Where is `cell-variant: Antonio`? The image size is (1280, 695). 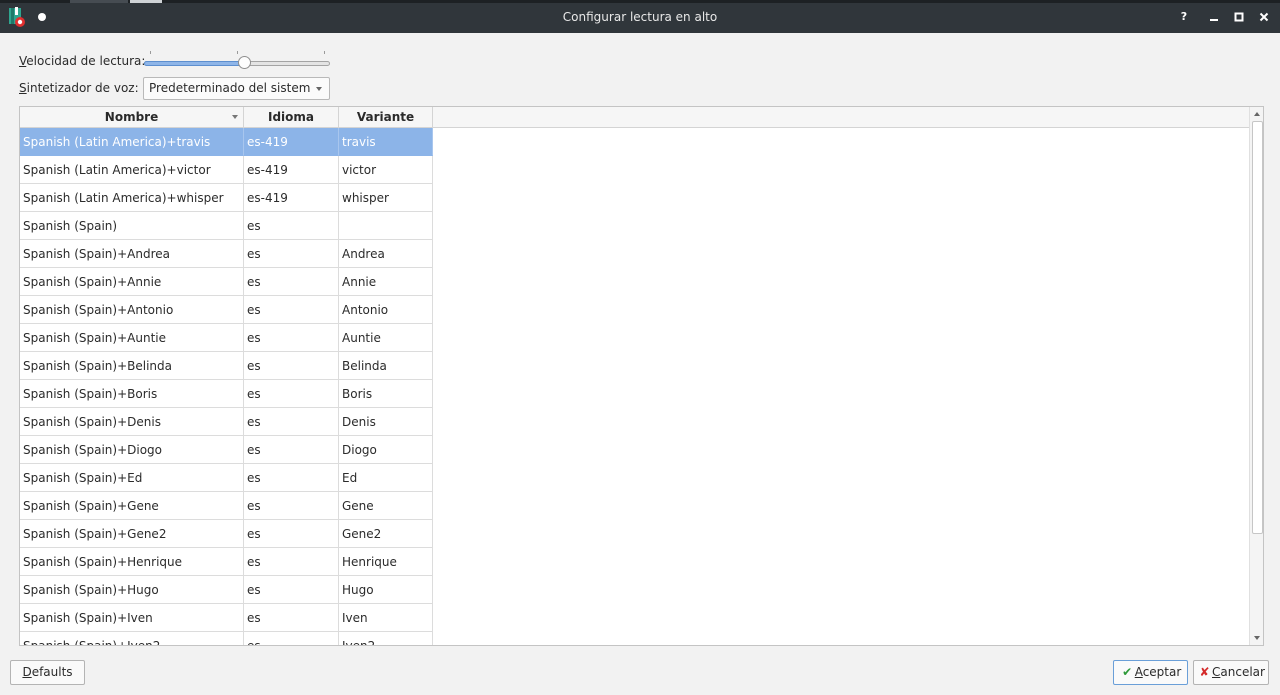
cell-variant: Antonio is located at coordinates (386, 310).